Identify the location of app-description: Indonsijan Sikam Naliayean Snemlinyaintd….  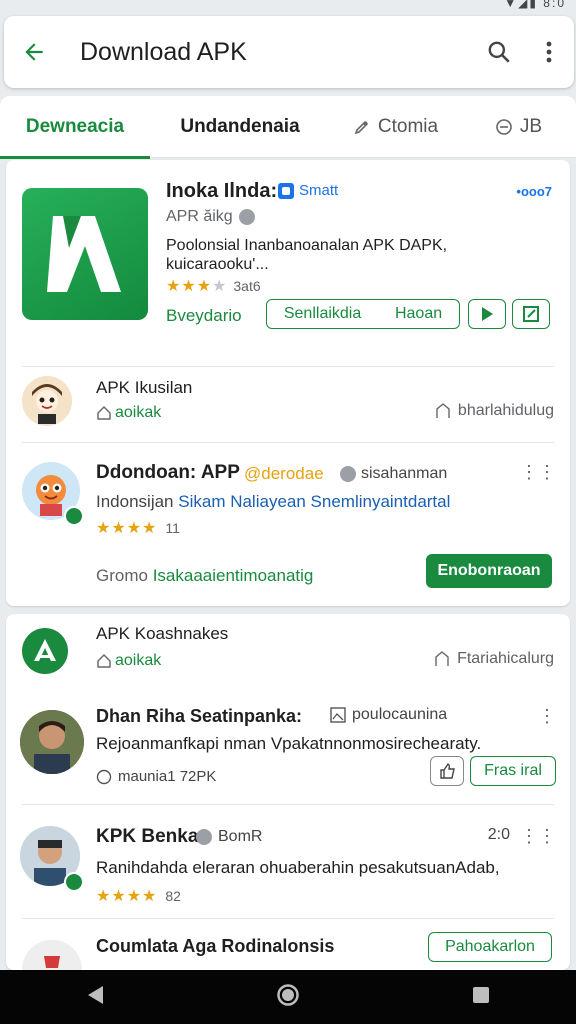
(273, 502).